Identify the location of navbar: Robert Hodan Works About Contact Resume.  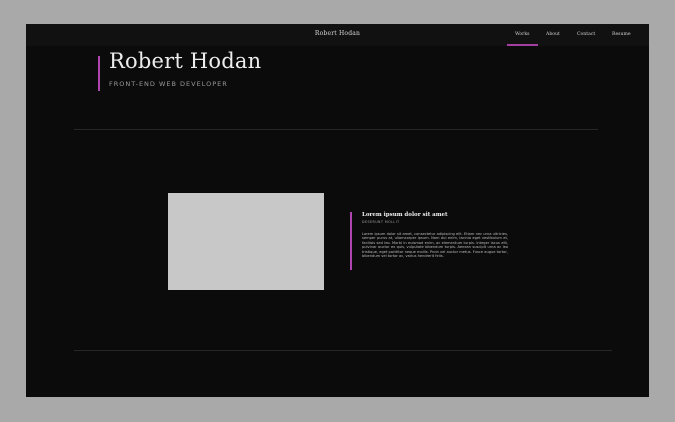
(337, 35).